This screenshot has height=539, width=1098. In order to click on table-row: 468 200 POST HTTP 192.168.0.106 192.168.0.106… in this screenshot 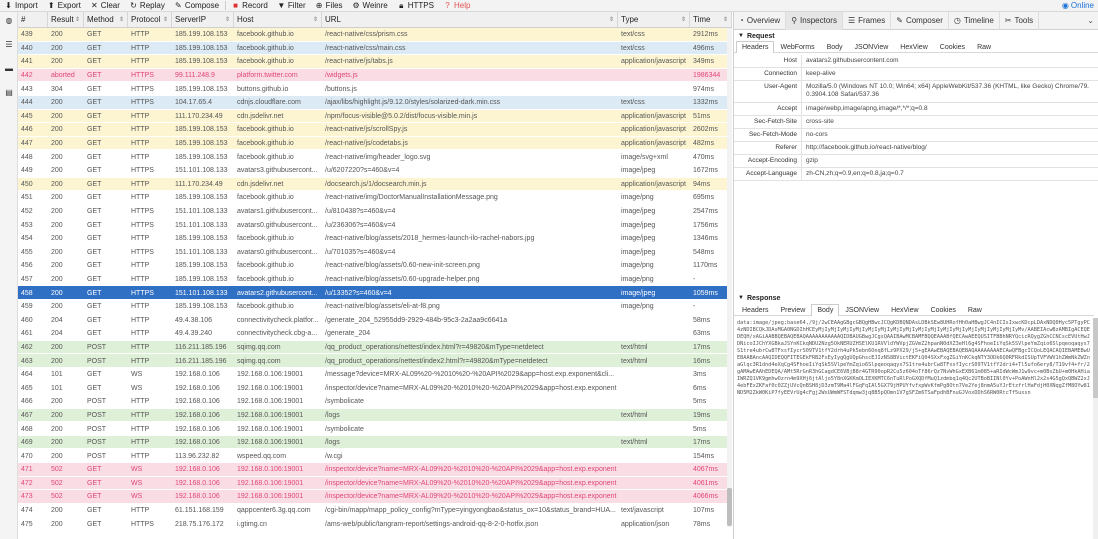, I will do `click(375, 429)`.